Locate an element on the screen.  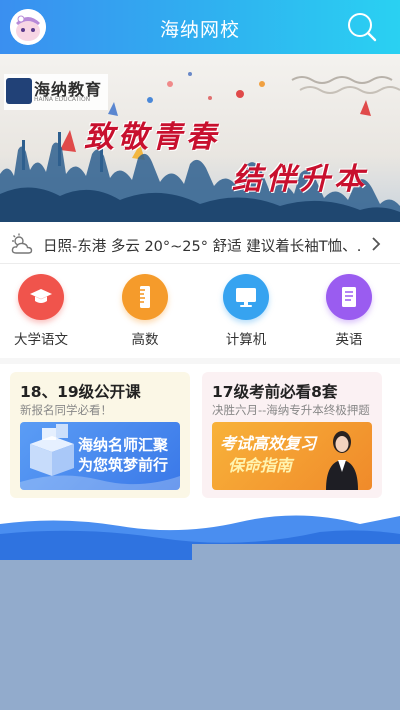
ruler-icon is located at coordinates (145, 297).